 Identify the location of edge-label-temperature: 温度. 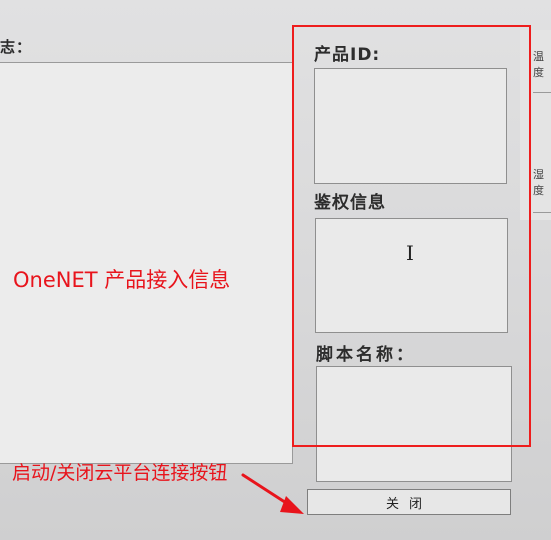
(538, 64).